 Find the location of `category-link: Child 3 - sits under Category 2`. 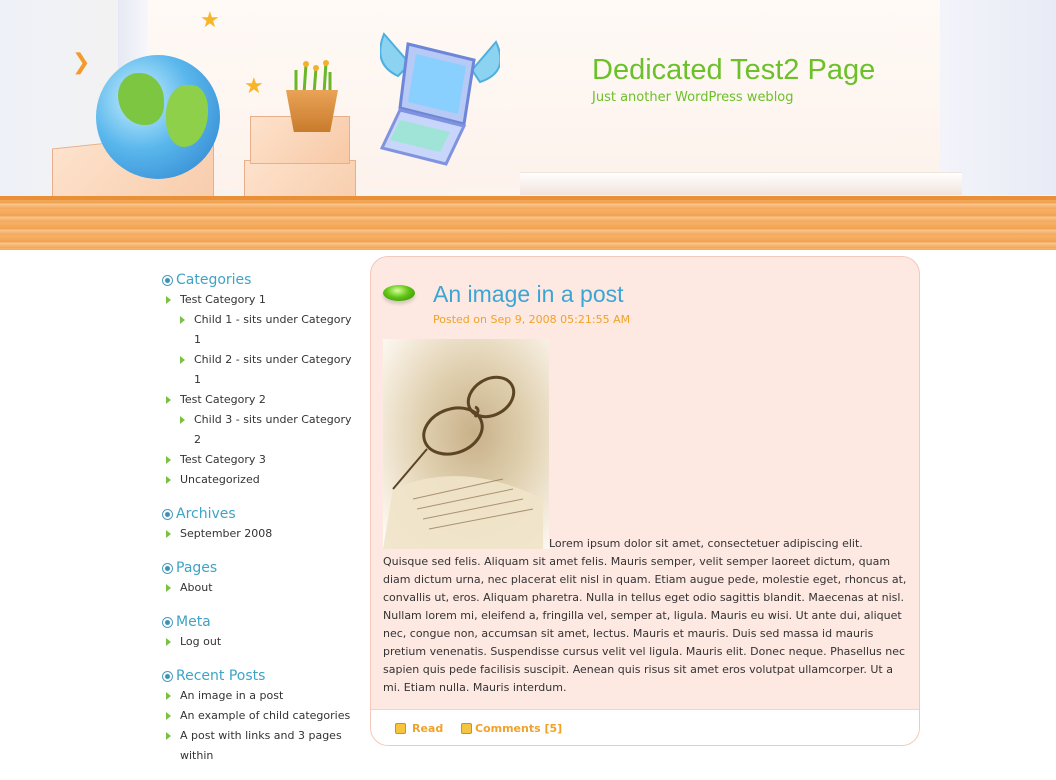

category-link: Child 3 - sits under Category 2 is located at coordinates (273, 429).